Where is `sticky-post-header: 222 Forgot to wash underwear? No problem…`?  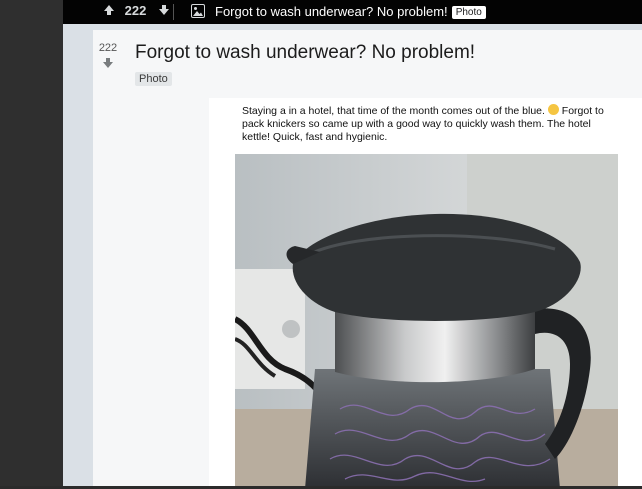
sticky-post-header: 222 Forgot to wash underwear? No problem… is located at coordinates (352, 12).